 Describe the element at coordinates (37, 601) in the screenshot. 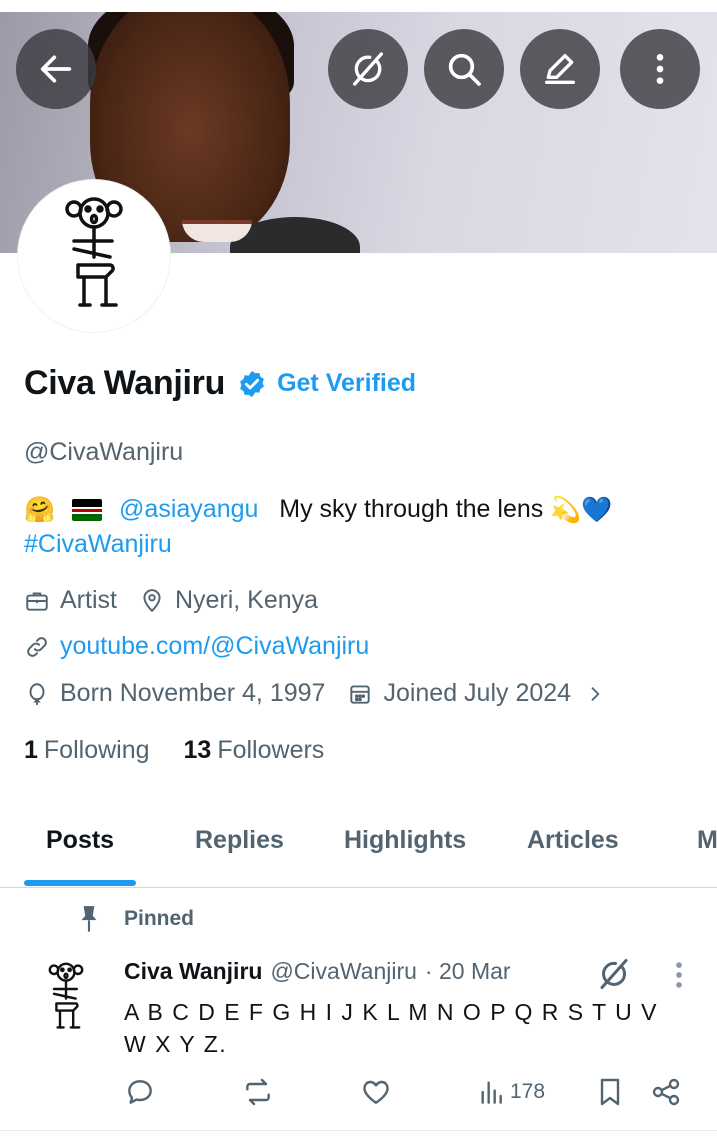

I see `briefcase-icon` at that location.